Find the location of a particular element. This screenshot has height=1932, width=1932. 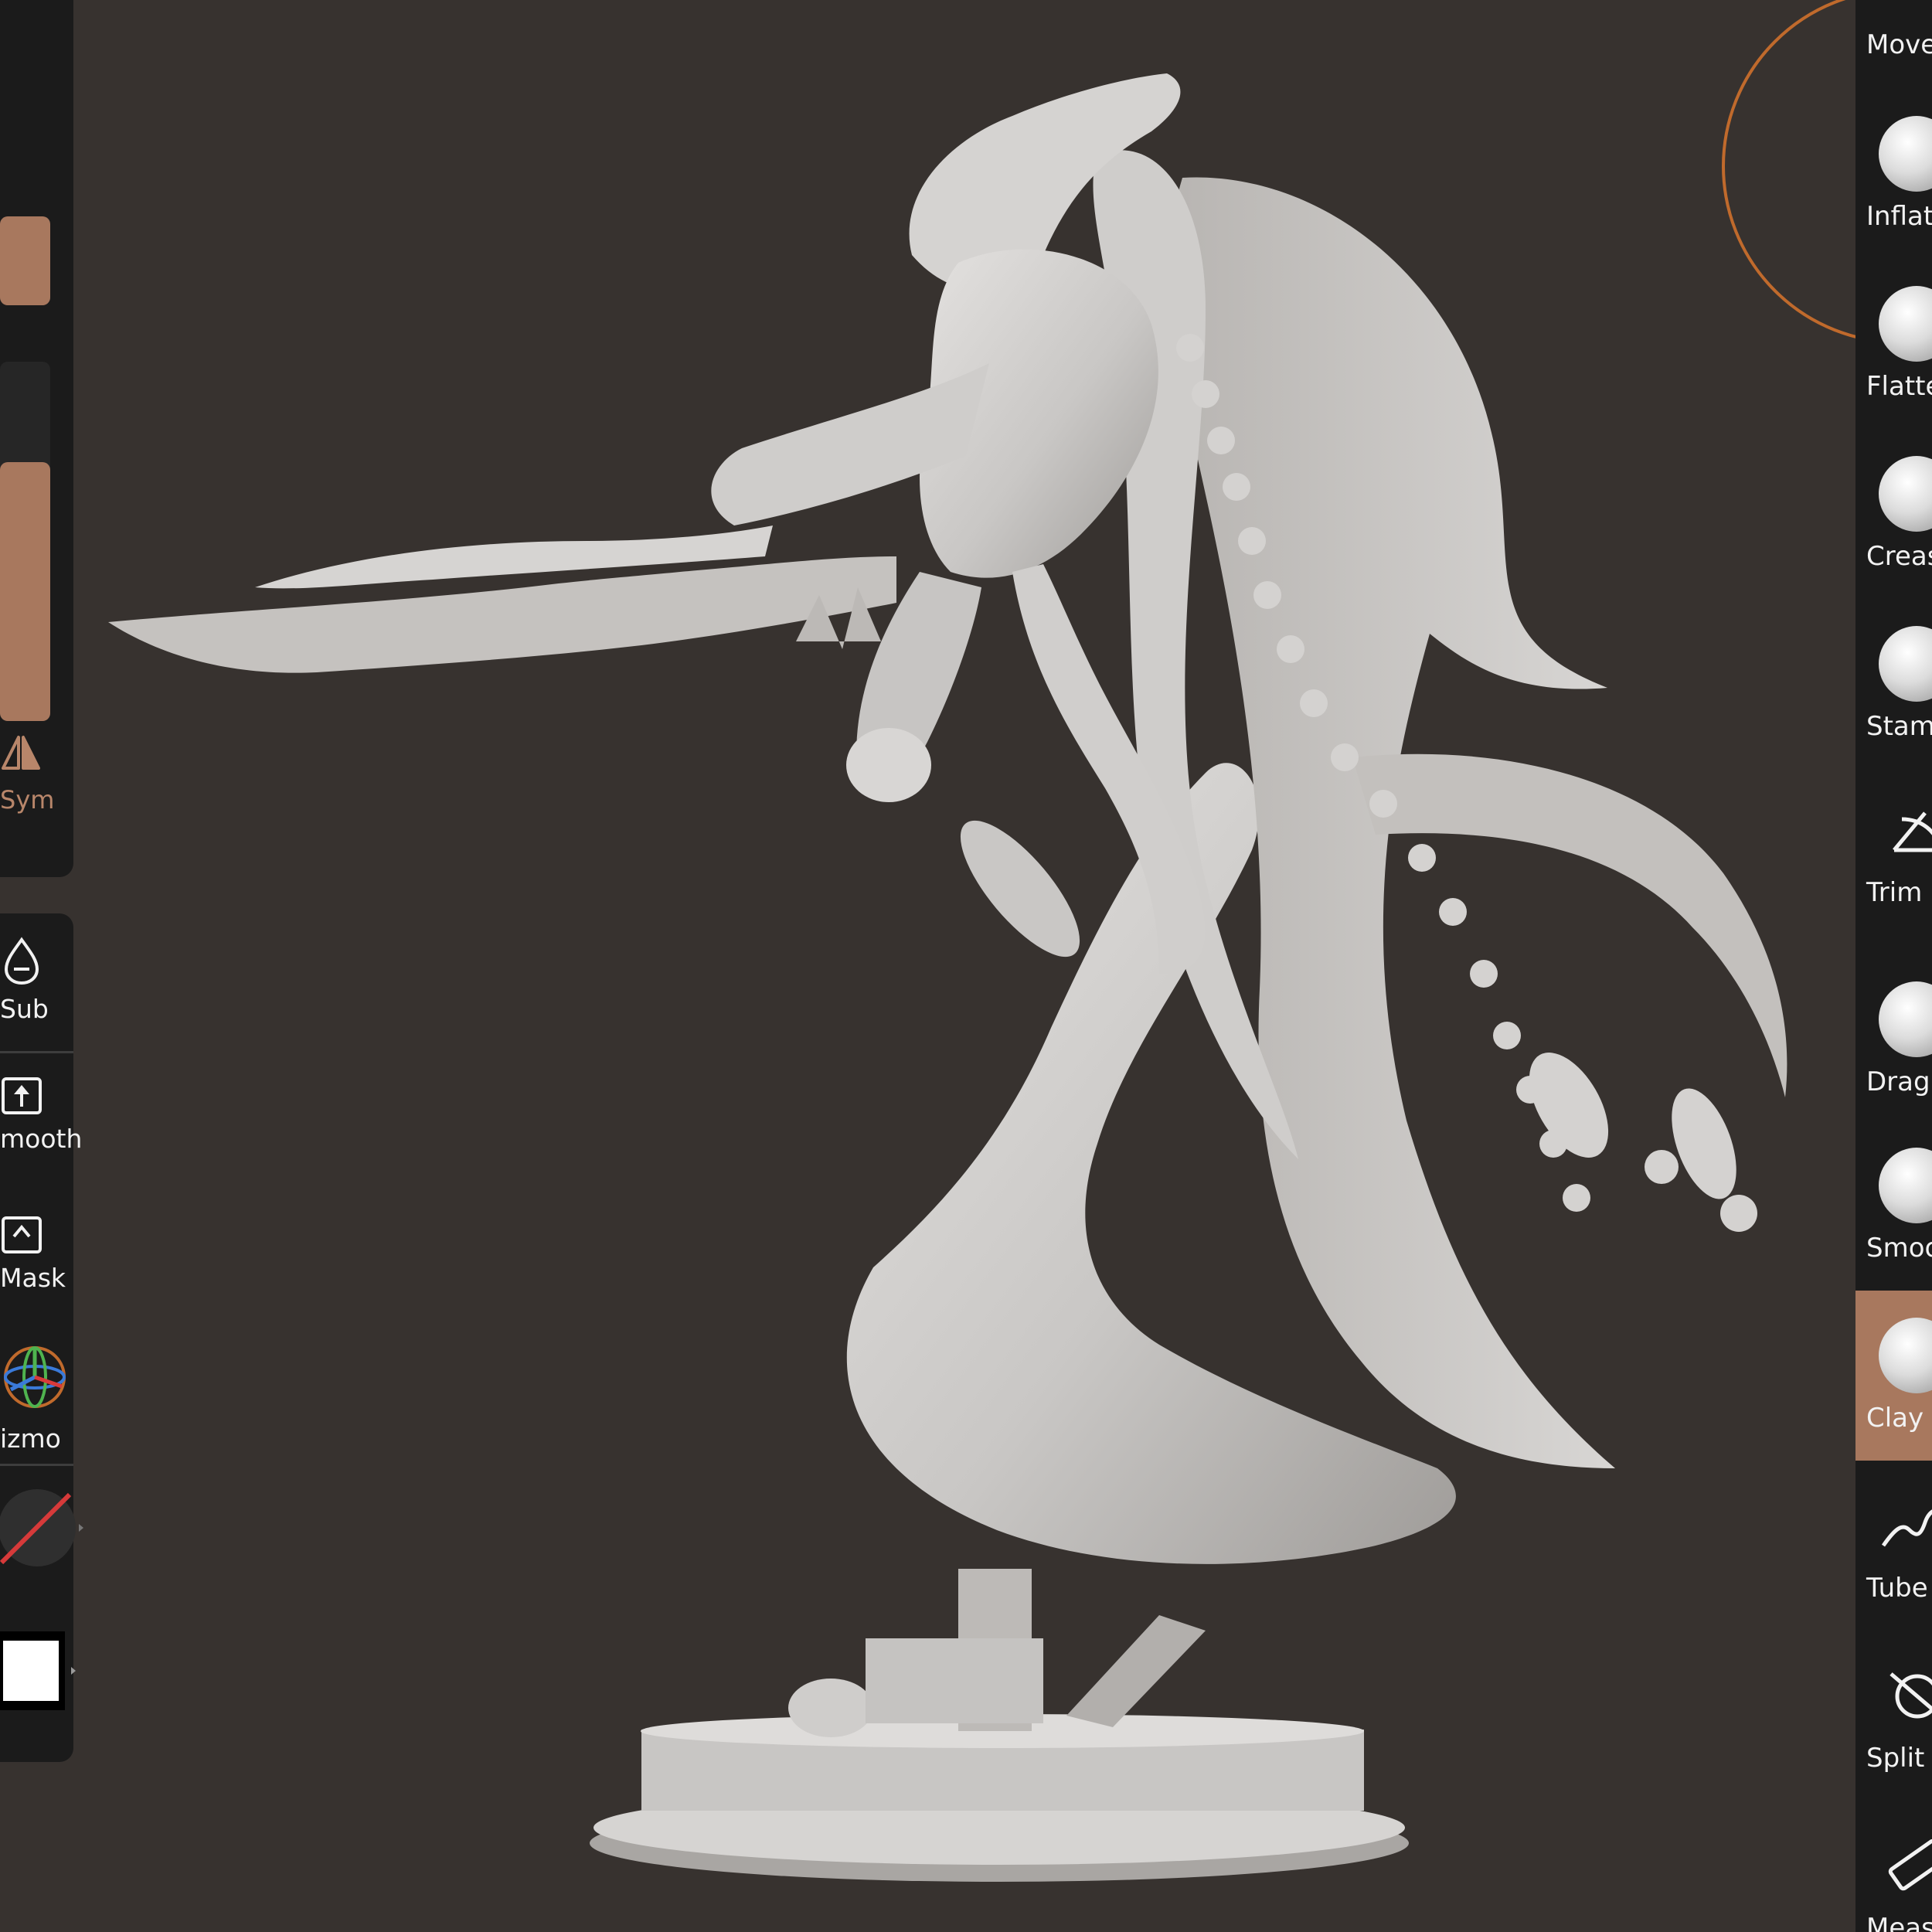

brush-measure: Measu is located at coordinates (1894, 1885).